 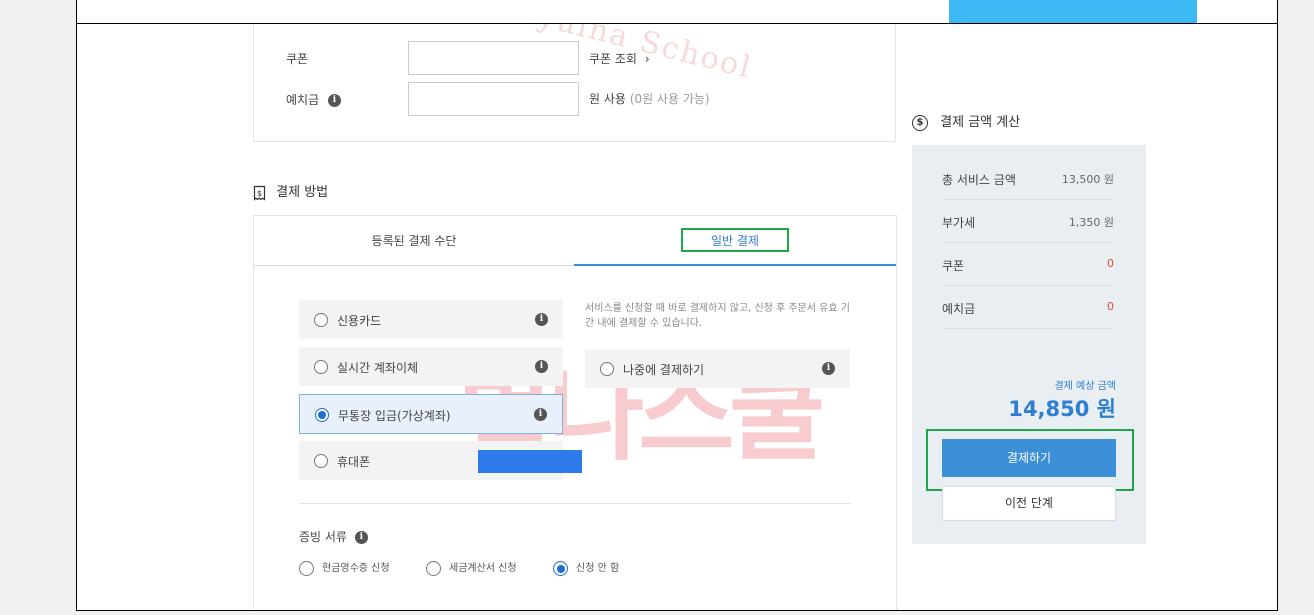 What do you see at coordinates (1062, 409) in the screenshot?
I see `estimate-amount: 14,850 원` at bounding box center [1062, 409].